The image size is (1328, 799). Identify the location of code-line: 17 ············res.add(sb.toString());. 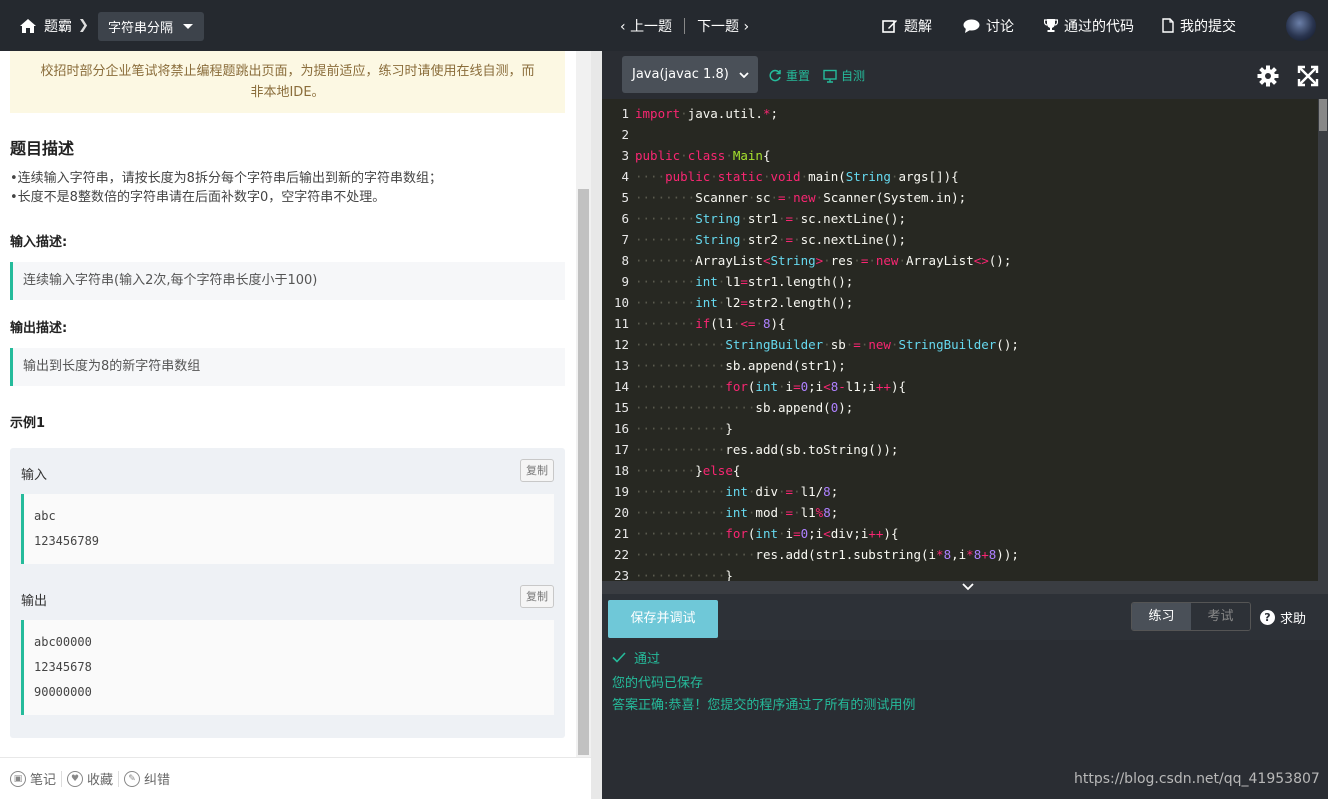
(960, 449).